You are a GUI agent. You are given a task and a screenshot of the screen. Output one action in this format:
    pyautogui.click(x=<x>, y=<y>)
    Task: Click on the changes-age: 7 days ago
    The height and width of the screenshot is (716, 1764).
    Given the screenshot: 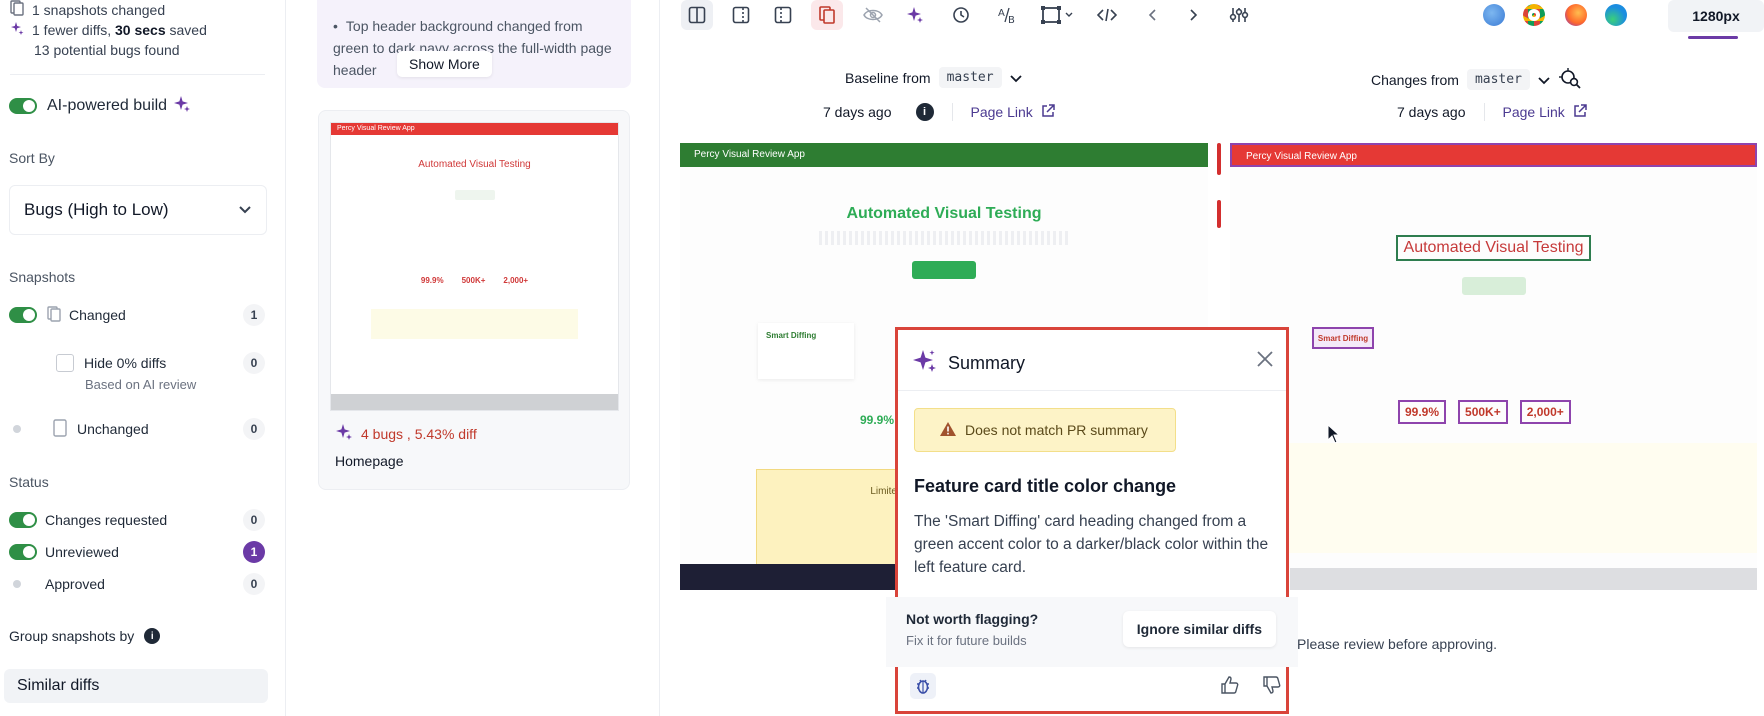 What is the action you would take?
    pyautogui.click(x=1431, y=112)
    